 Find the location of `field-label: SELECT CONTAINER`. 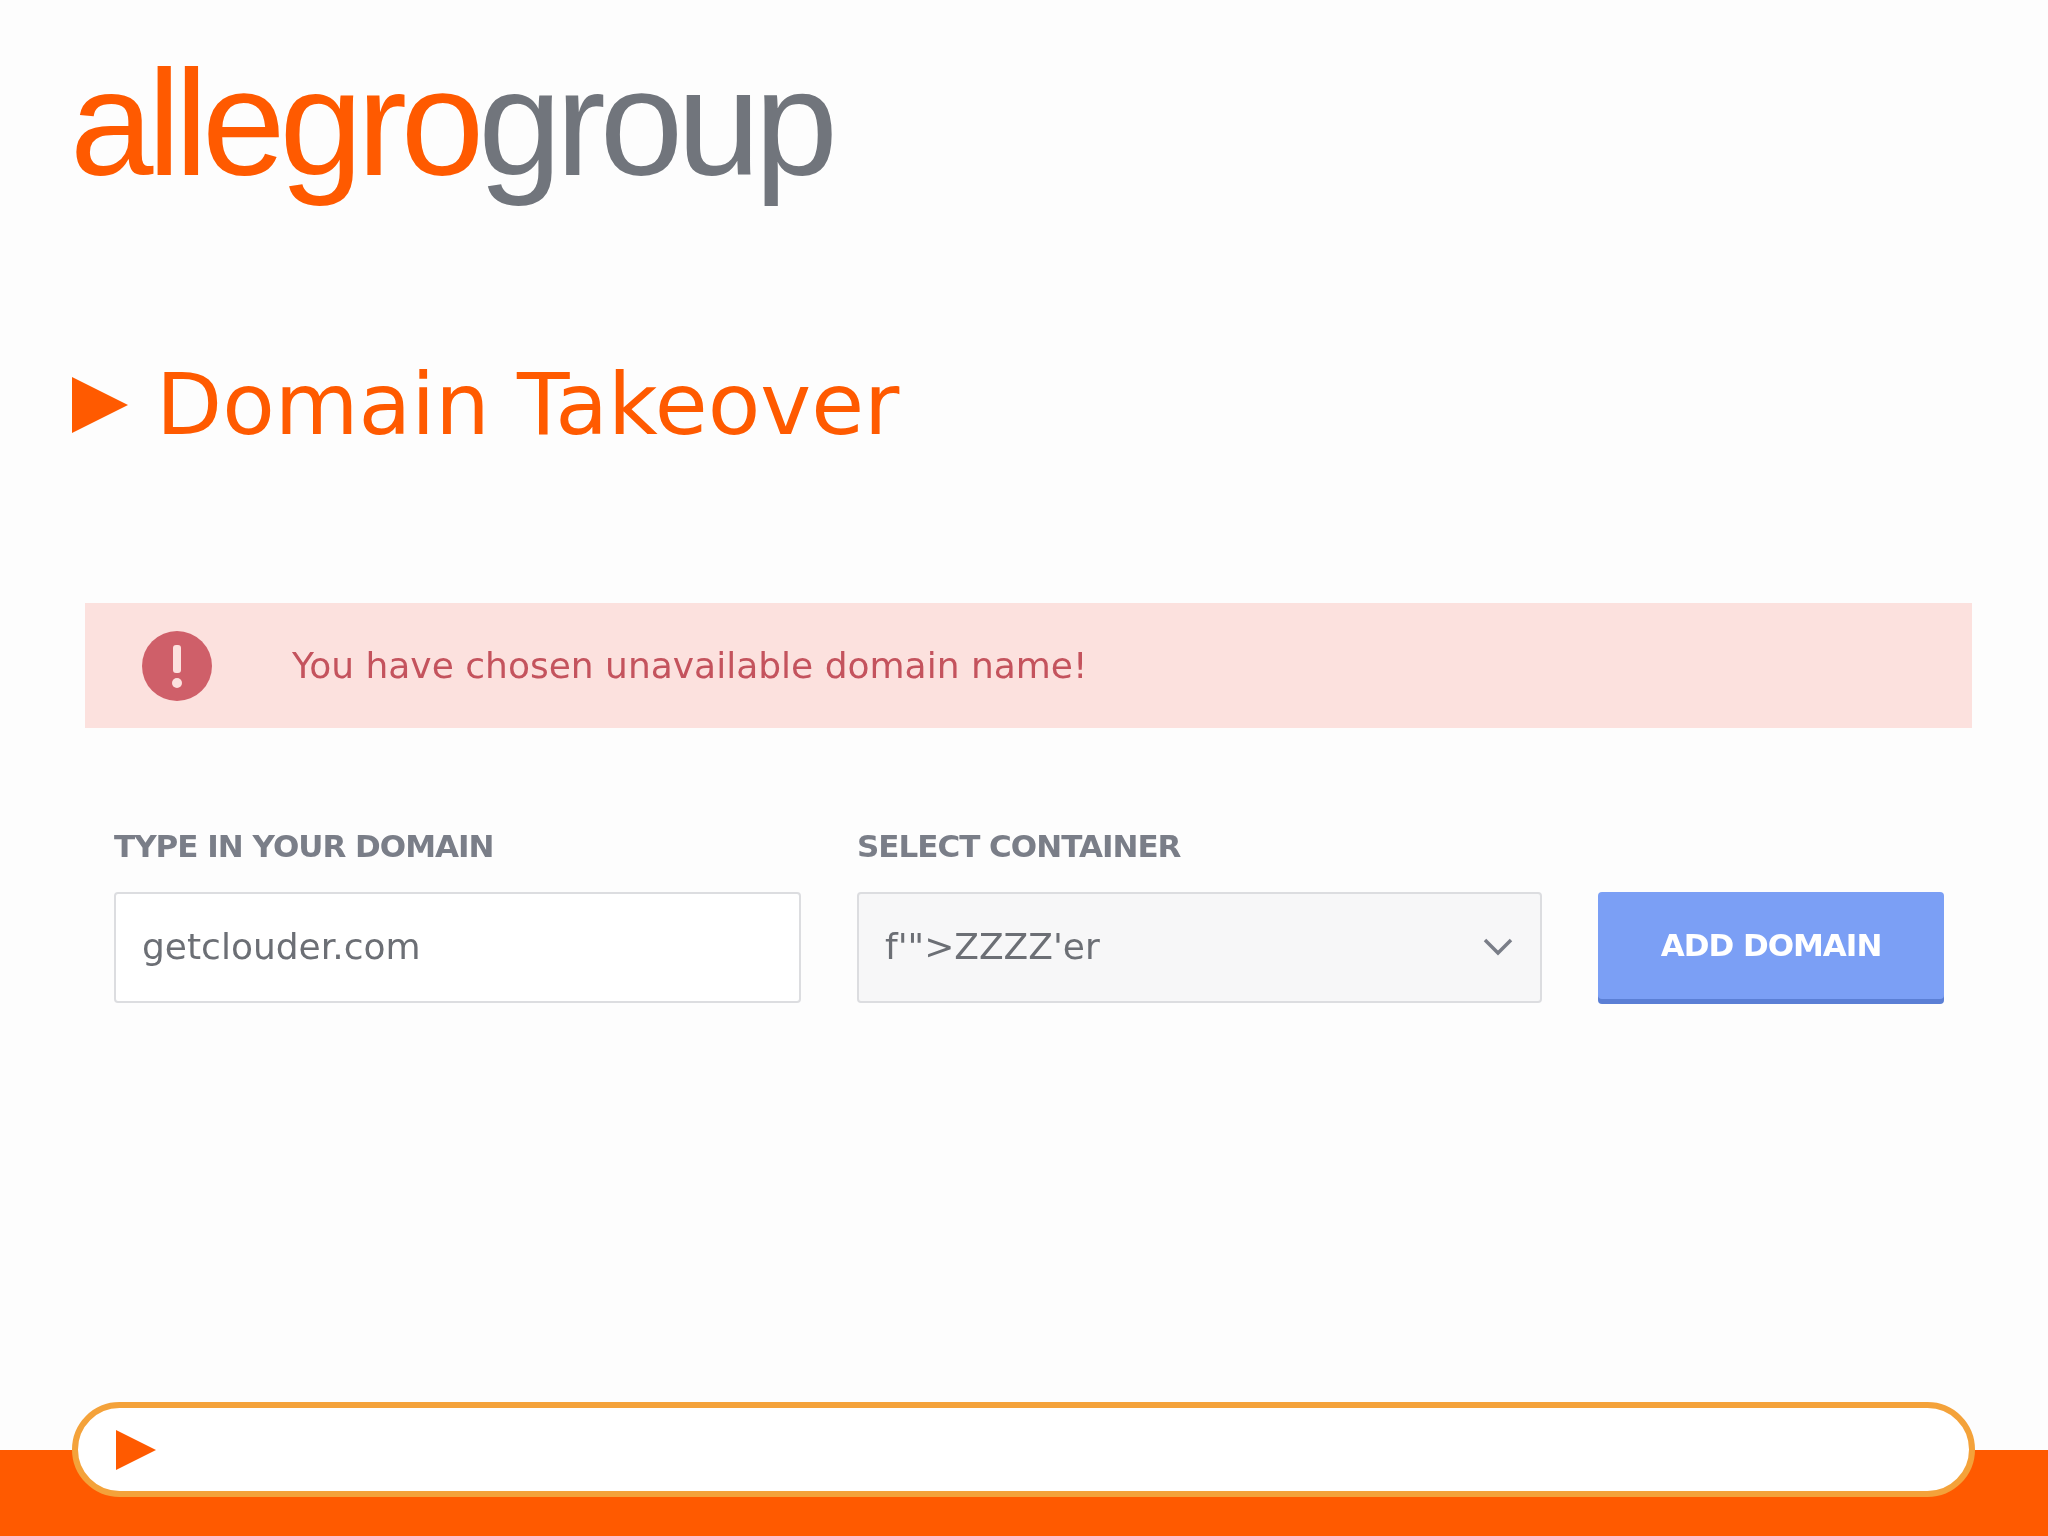

field-label: SELECT CONTAINER is located at coordinates (1019, 846).